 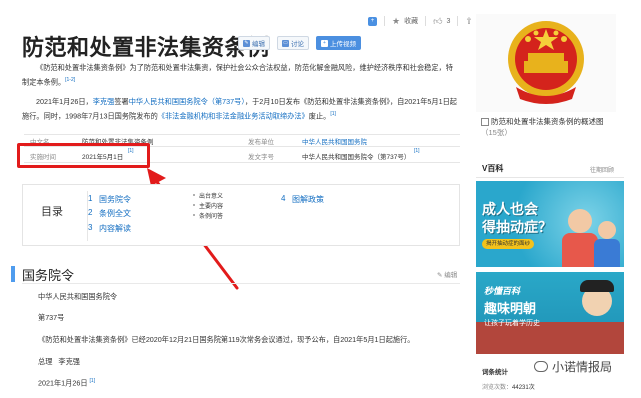 What do you see at coordinates (541, 366) in the screenshot?
I see `wechat-icon` at bounding box center [541, 366].